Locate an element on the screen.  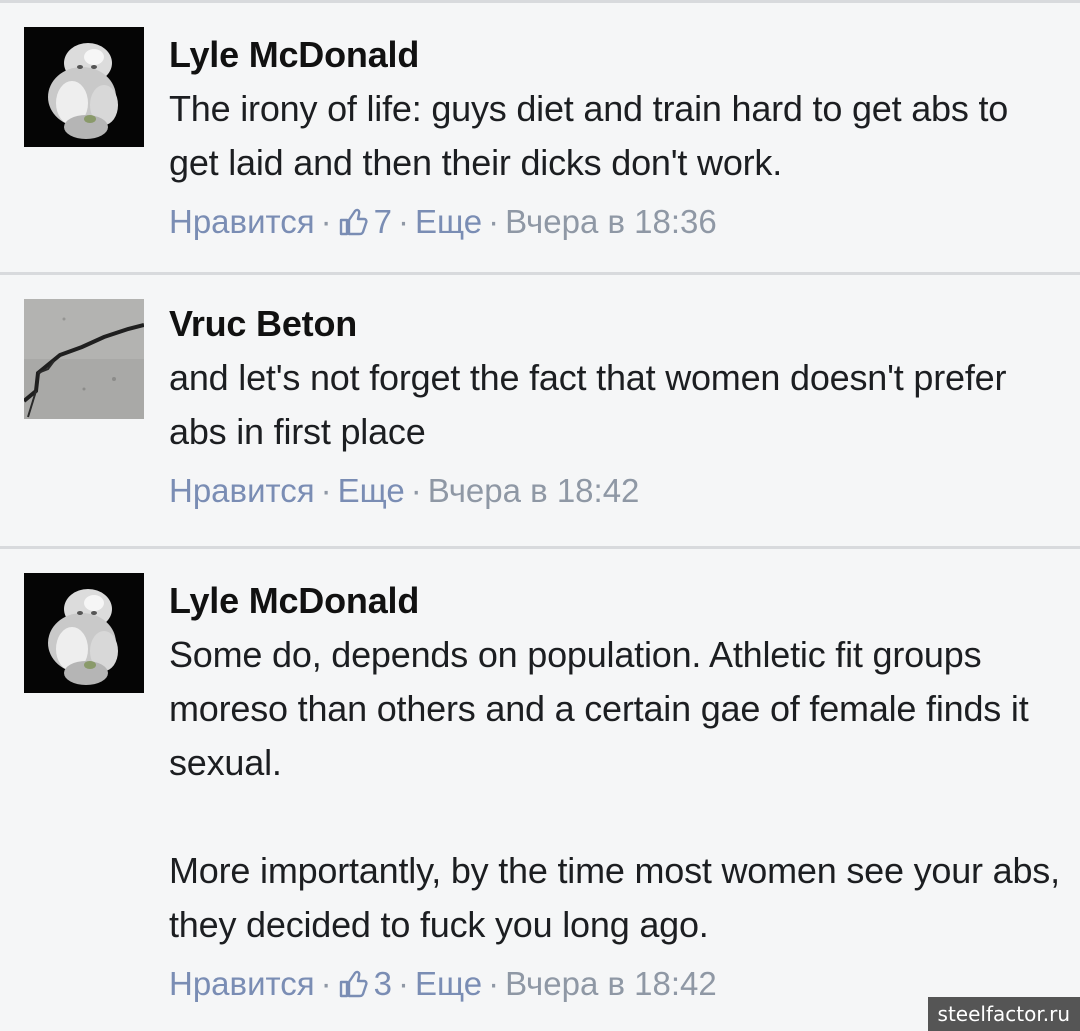
comment-meta: Нравится · 7 · Еще · Вчера в 18:36 is located at coordinates (614, 224).